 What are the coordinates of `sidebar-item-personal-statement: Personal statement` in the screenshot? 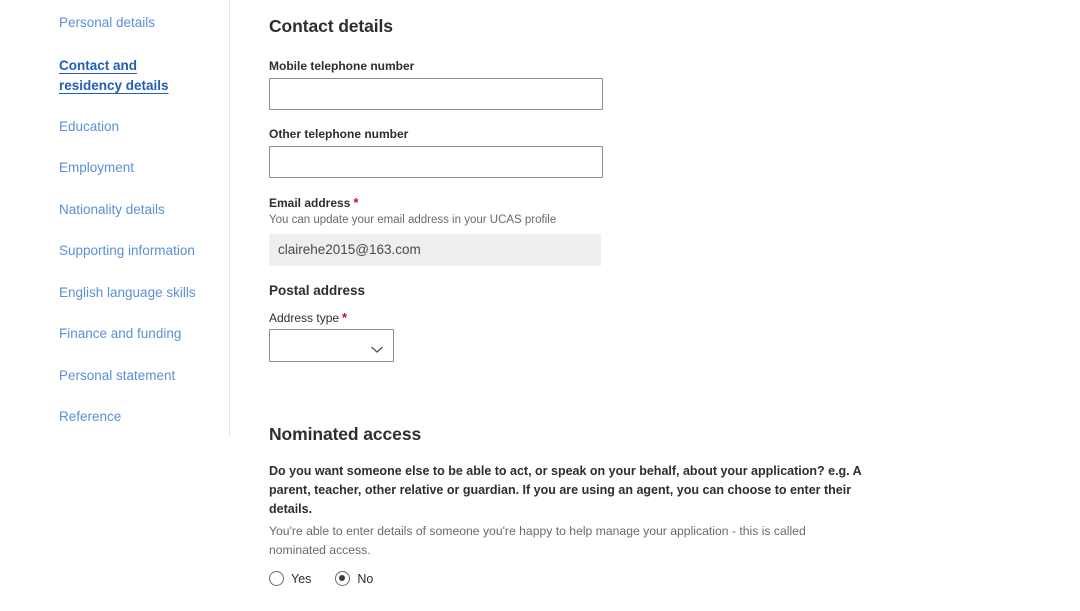 It's located at (134, 376).